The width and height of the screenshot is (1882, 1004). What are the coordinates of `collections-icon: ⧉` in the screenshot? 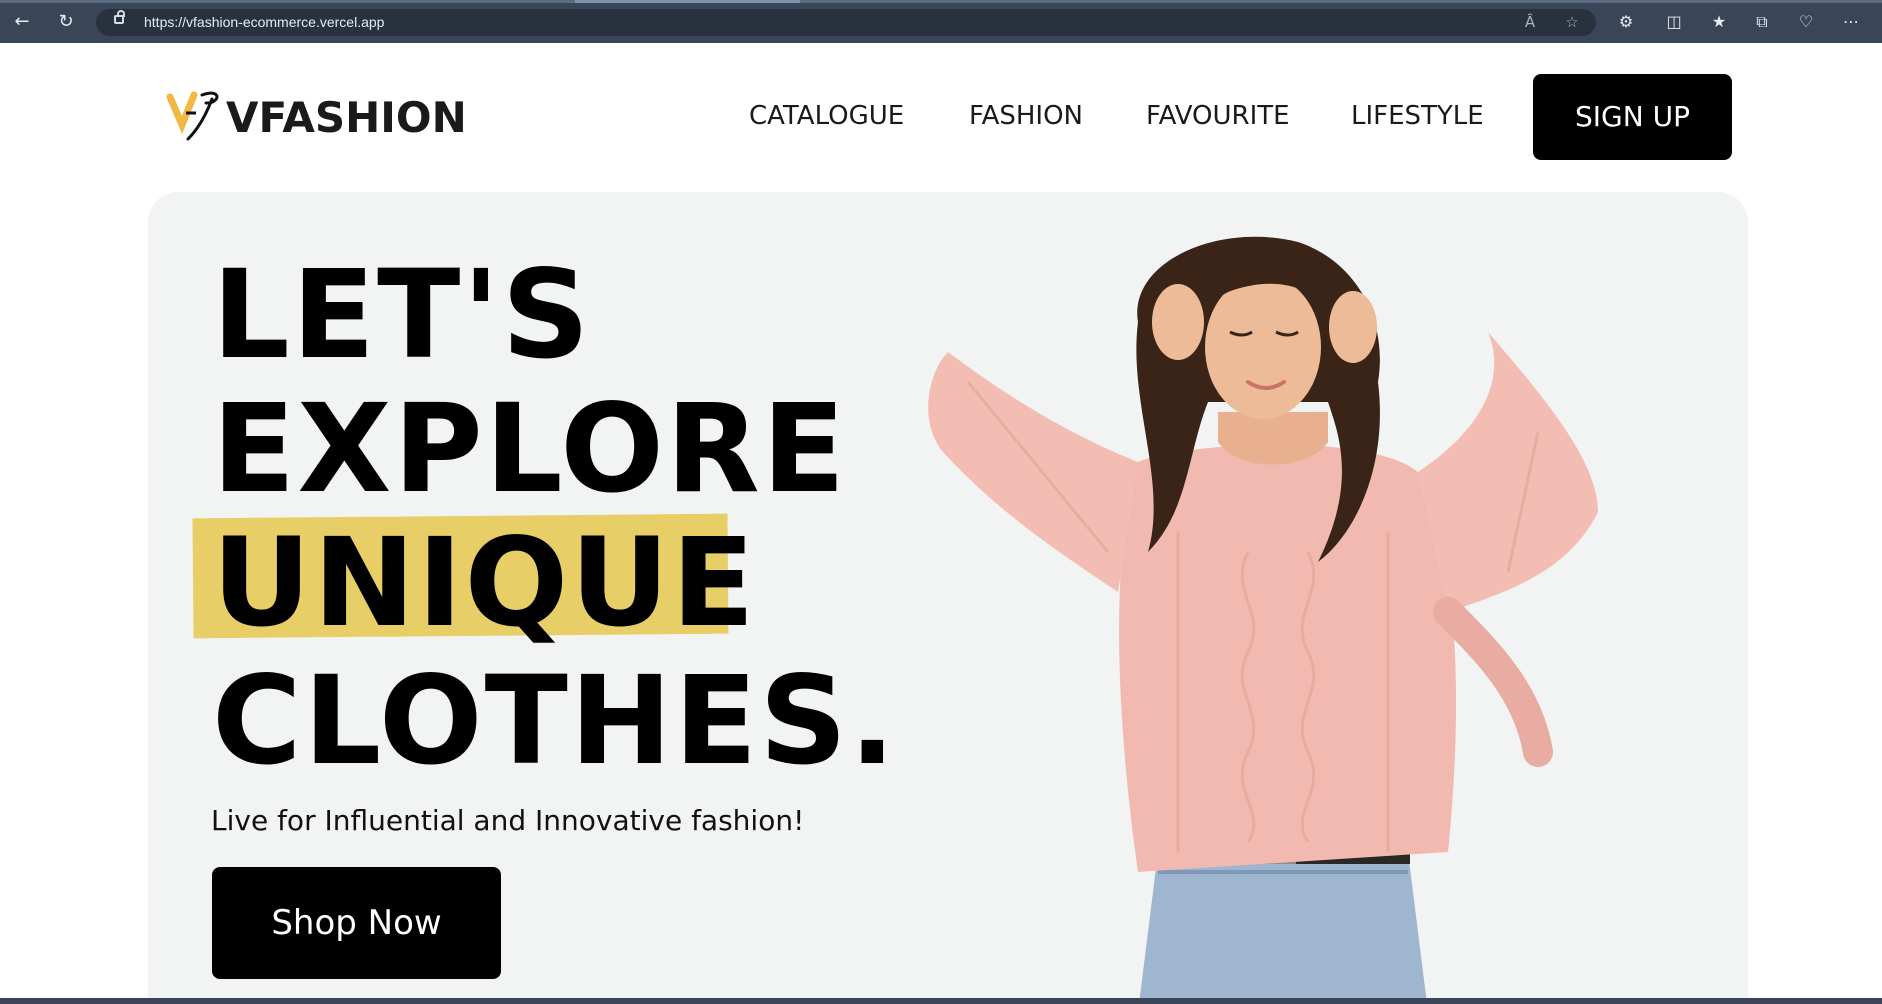 It's located at (1762, 22).